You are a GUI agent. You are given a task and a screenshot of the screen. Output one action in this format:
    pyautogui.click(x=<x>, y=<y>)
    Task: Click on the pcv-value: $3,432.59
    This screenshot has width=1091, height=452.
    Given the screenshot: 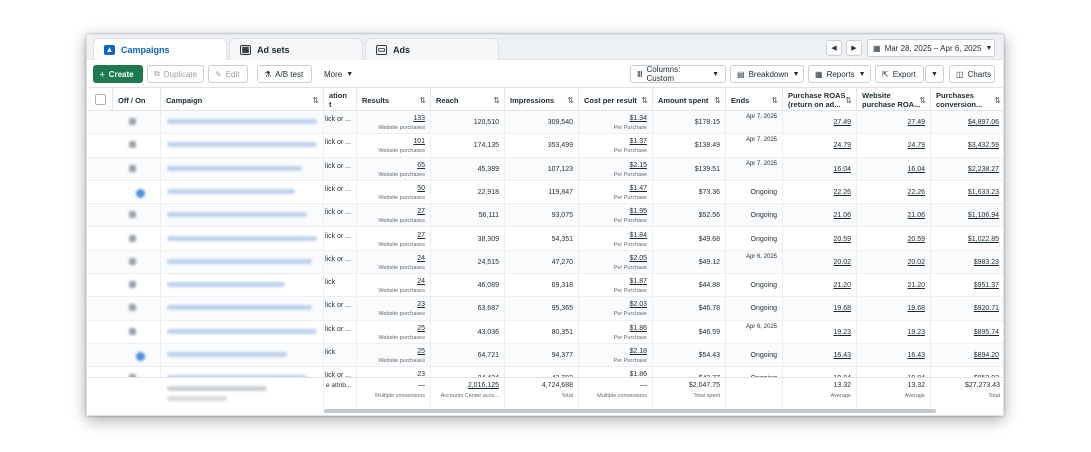 What is the action you would take?
    pyautogui.click(x=983, y=145)
    